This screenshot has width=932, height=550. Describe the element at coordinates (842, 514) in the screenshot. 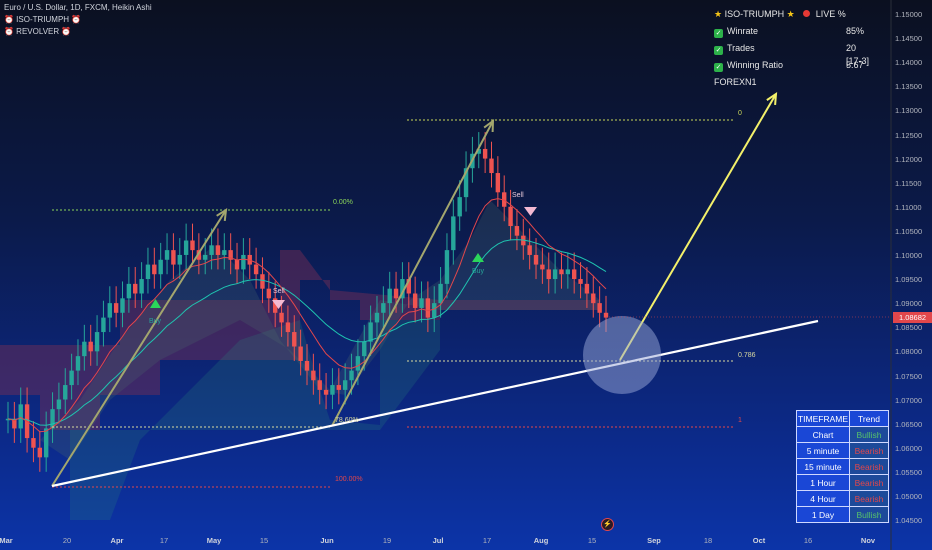

I see `table-row: 1 Day Bullish` at that location.